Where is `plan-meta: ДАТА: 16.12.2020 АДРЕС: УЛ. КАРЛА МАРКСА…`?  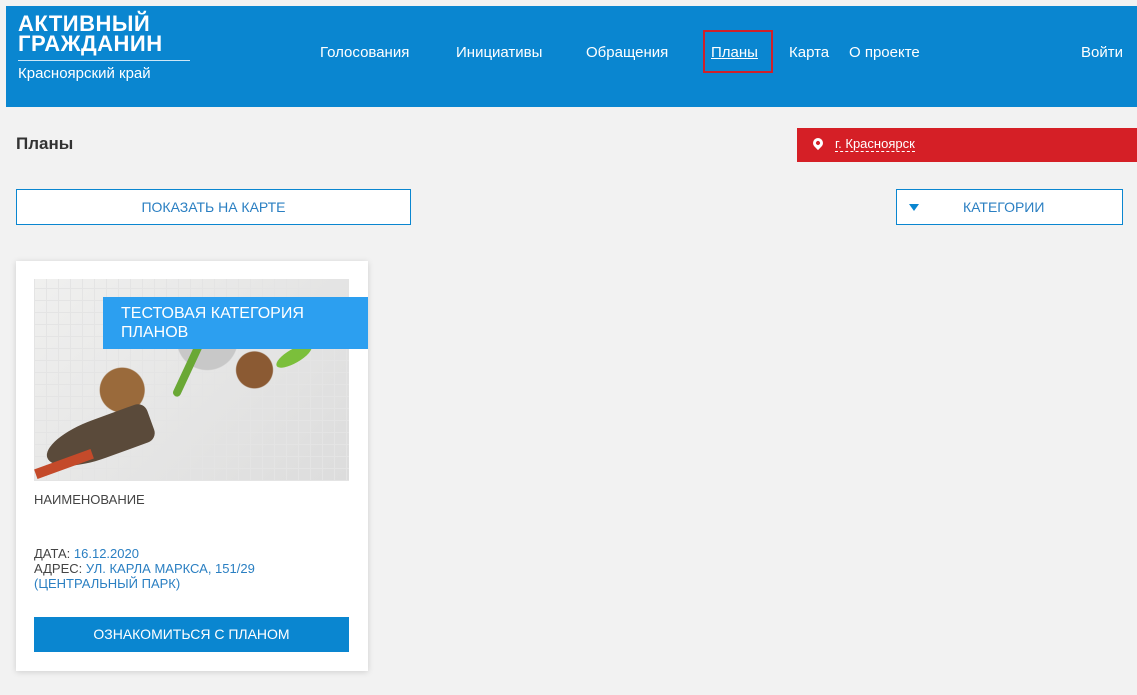 plan-meta: ДАТА: 16.12.2020 АДРЕС: УЛ. КАРЛА МАРКСА… is located at coordinates (194, 568).